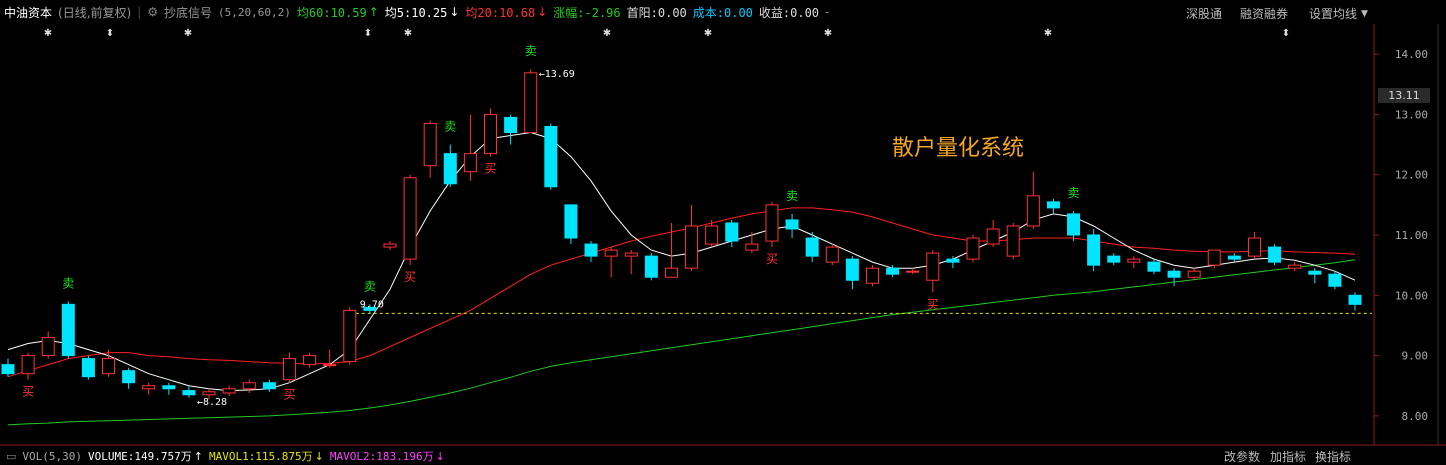 Image resolution: width=1446 pixels, height=465 pixels. What do you see at coordinates (1242, 456) in the screenshot?
I see `change-params-button: 改参数` at bounding box center [1242, 456].